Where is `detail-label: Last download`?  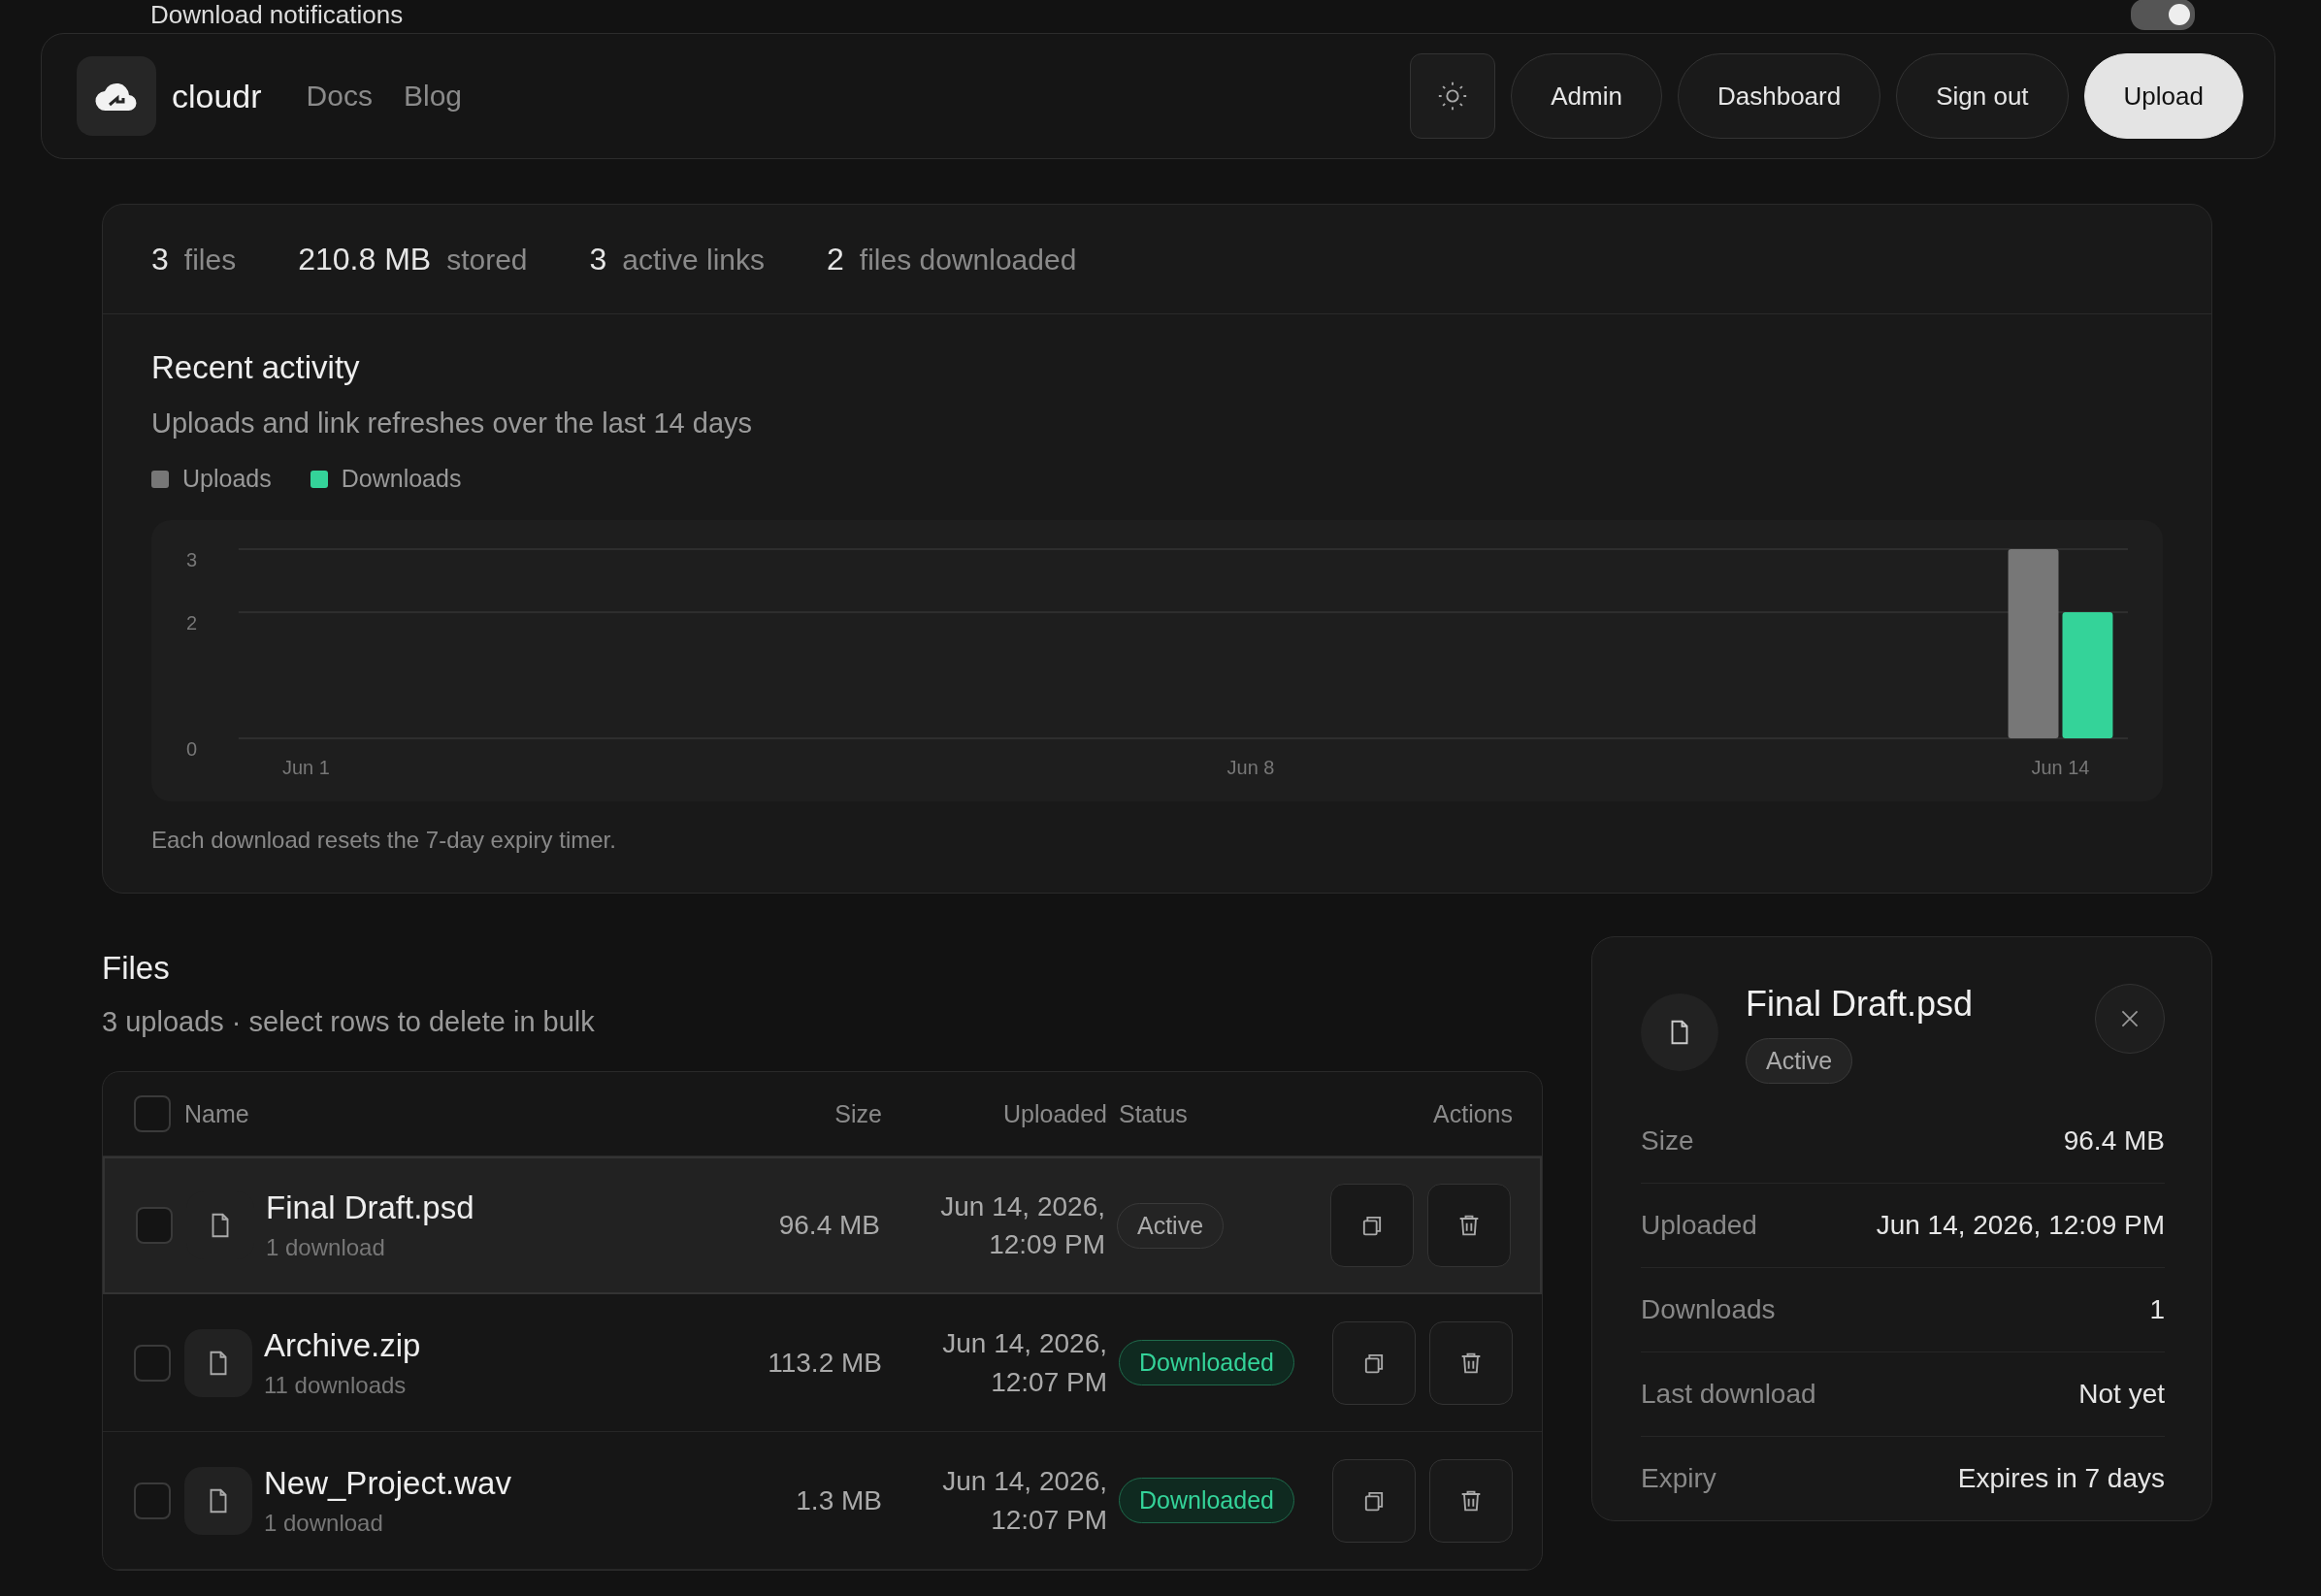
detail-label: Last download is located at coordinates (1729, 1394).